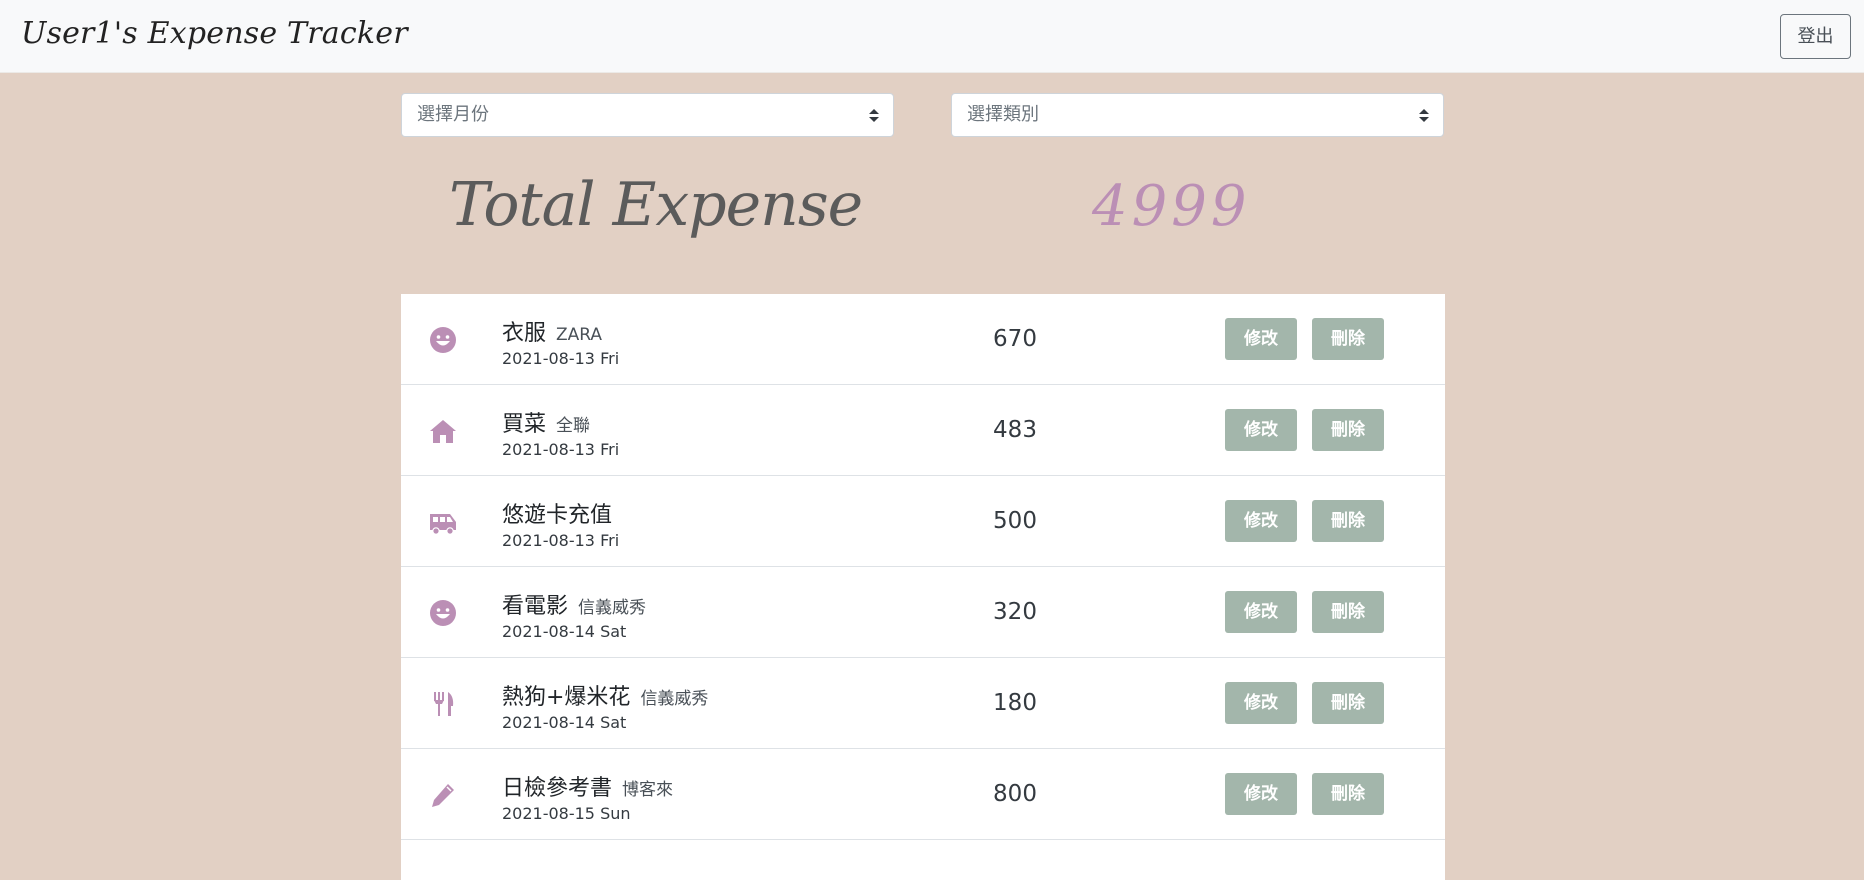 The image size is (1864, 880). I want to click on expense-amount: 670, so click(1015, 339).